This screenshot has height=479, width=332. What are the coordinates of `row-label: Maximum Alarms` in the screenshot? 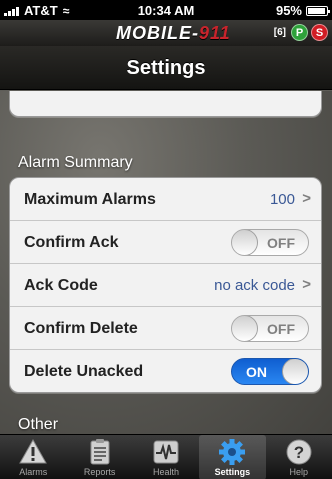 It's located at (90, 199).